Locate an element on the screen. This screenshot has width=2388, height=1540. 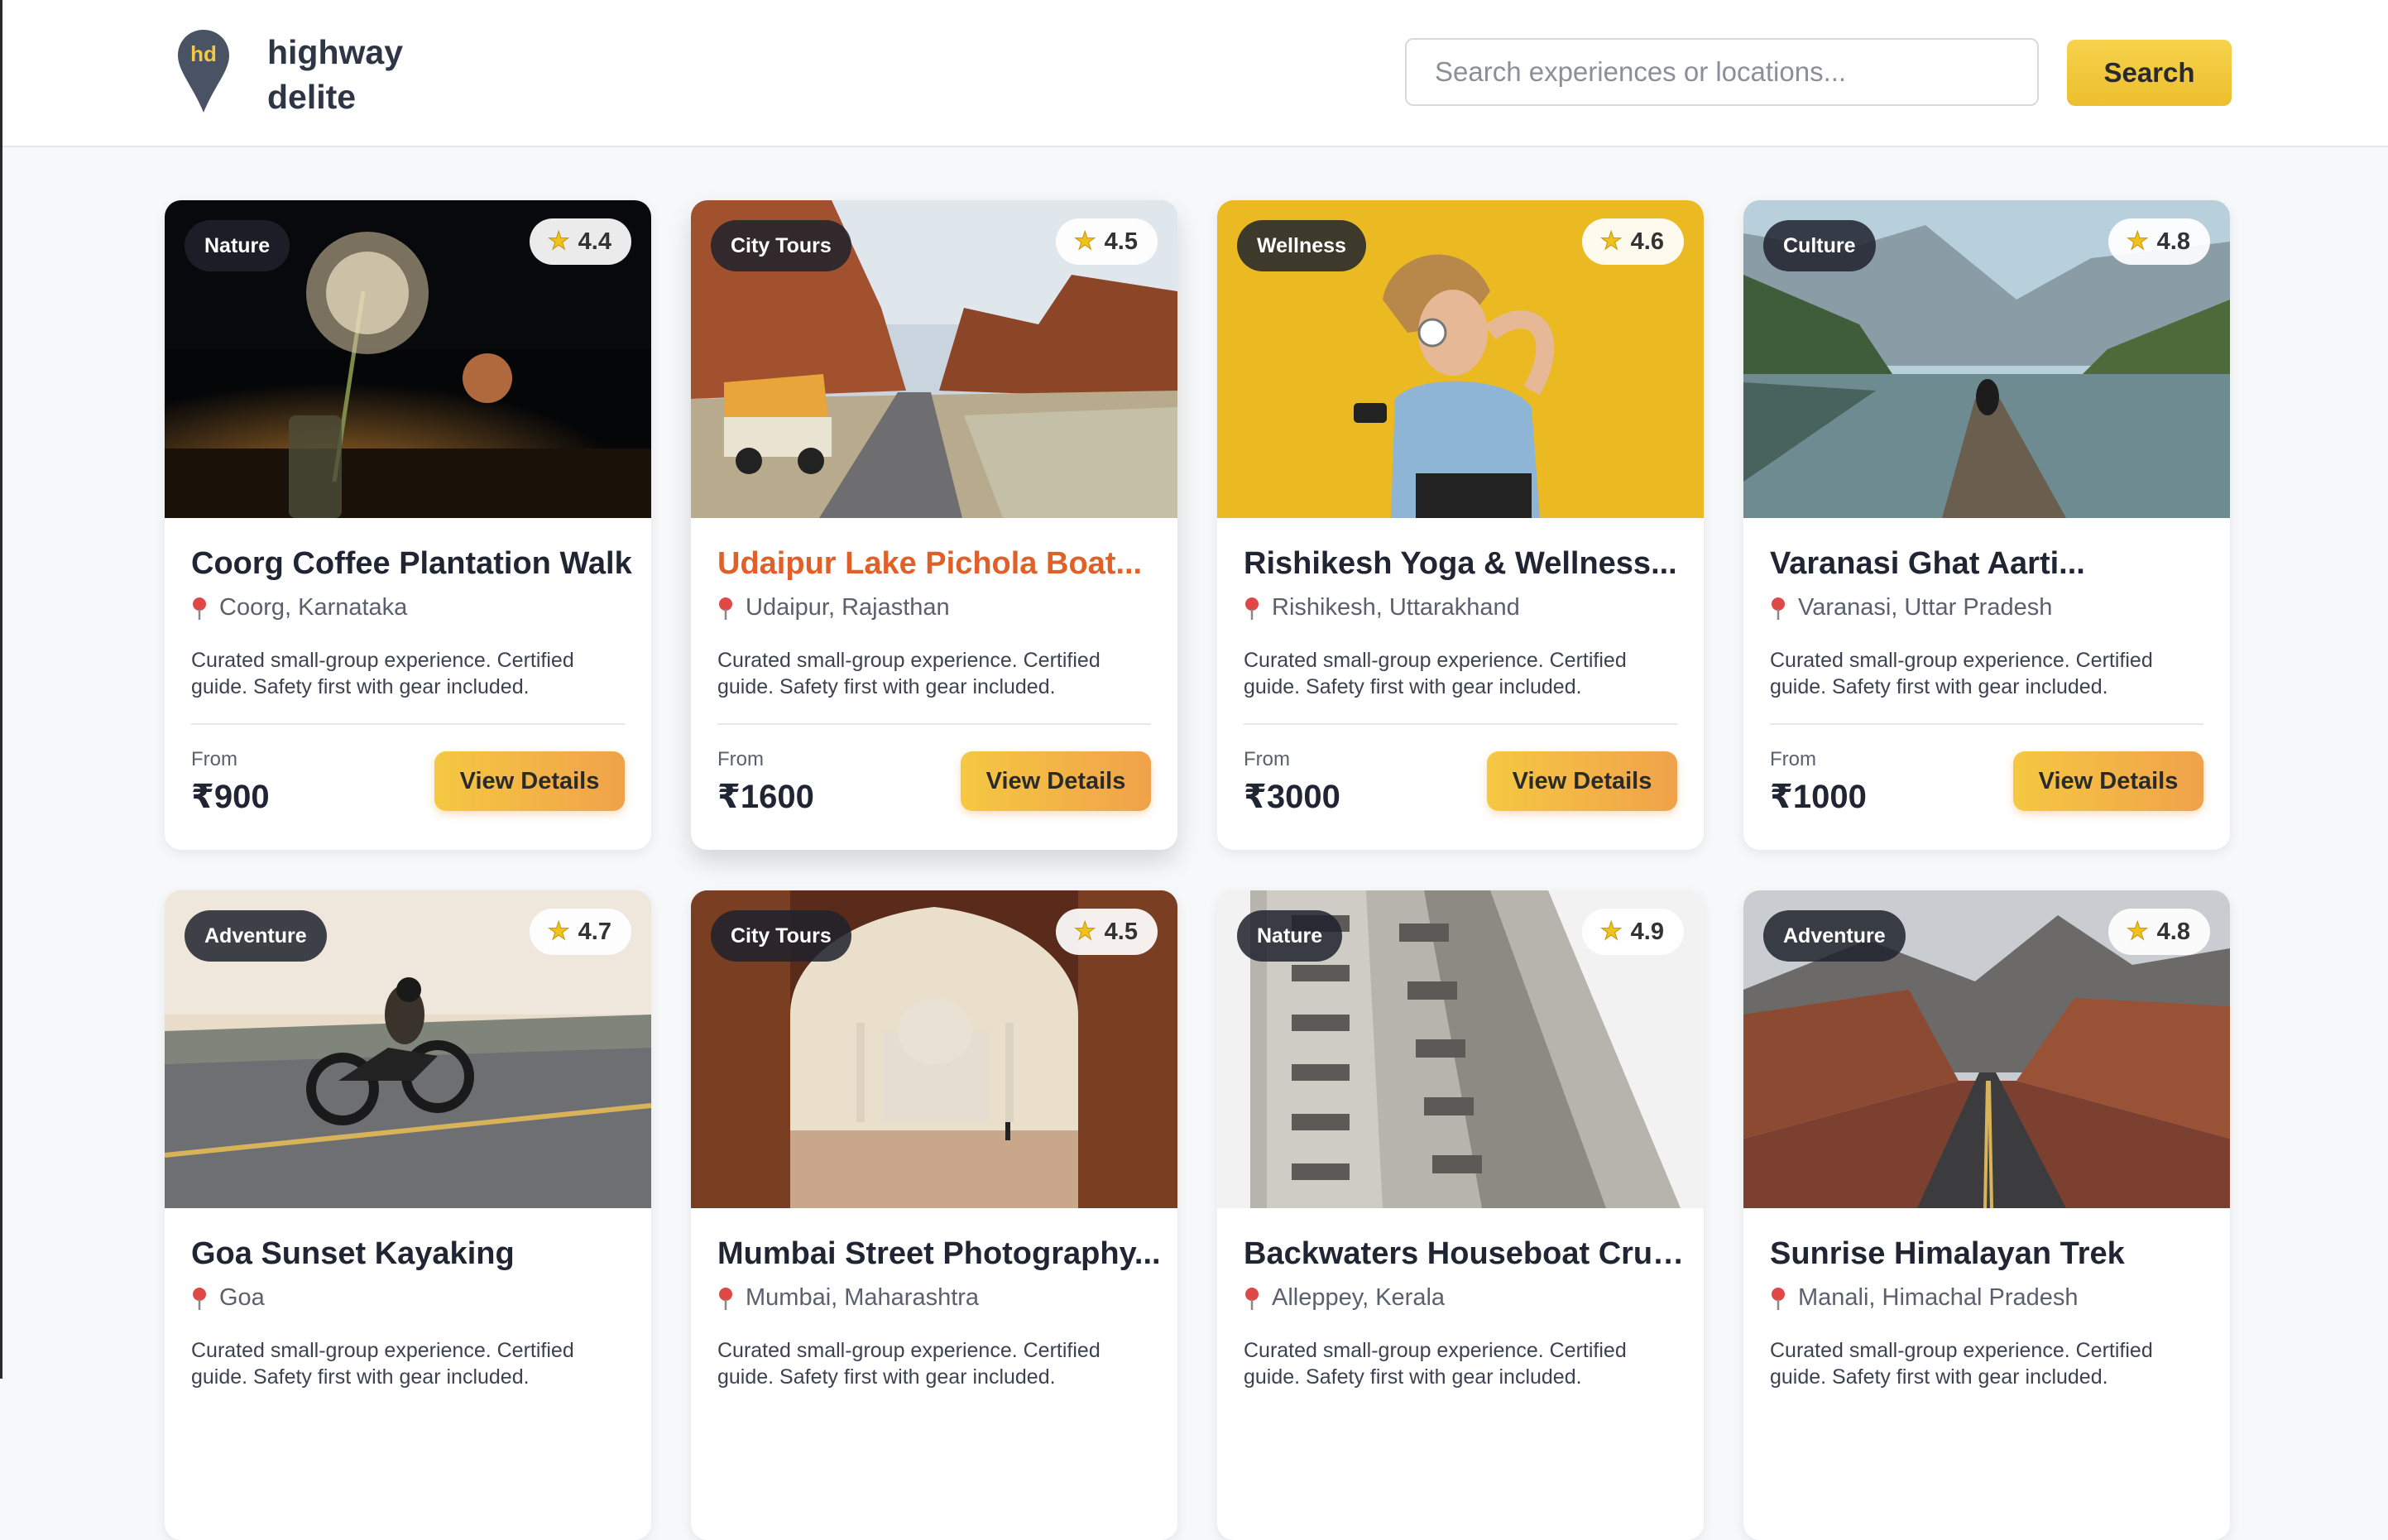
category-badge: Culture is located at coordinates (1820, 245).